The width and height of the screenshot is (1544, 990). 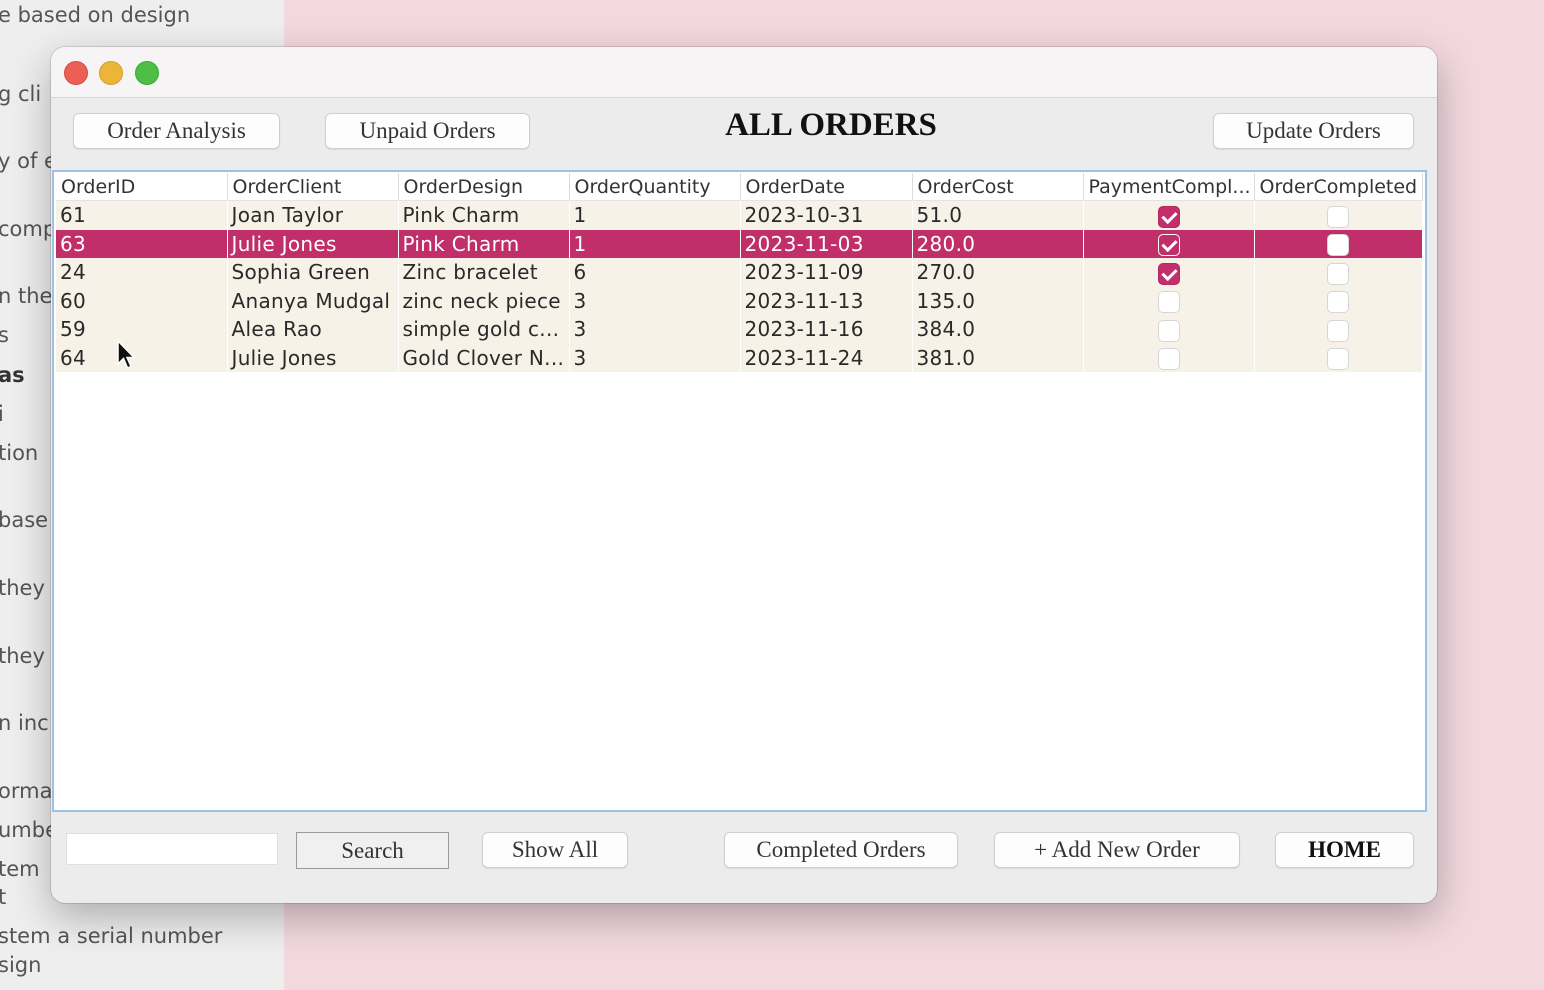 What do you see at coordinates (826, 215) in the screenshot?
I see `cell-date: 2023-10-31` at bounding box center [826, 215].